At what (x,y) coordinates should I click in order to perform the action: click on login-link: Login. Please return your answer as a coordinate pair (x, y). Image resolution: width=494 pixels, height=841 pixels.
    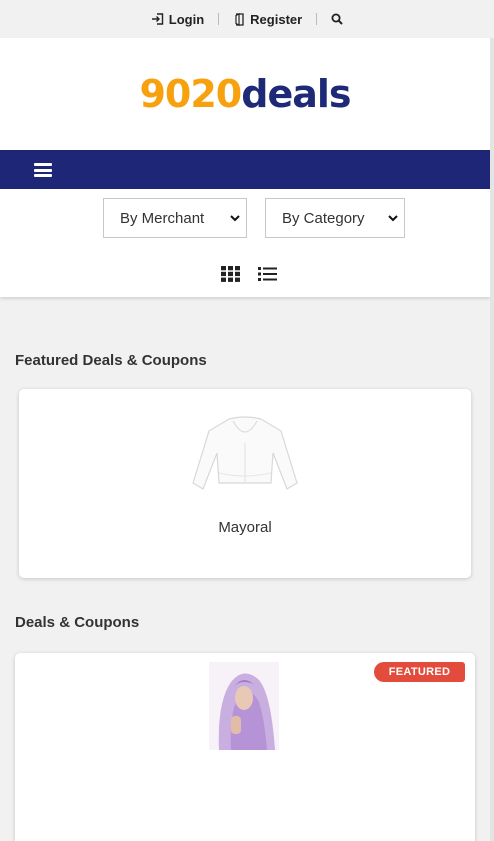
    Looking at the image, I should click on (177, 19).